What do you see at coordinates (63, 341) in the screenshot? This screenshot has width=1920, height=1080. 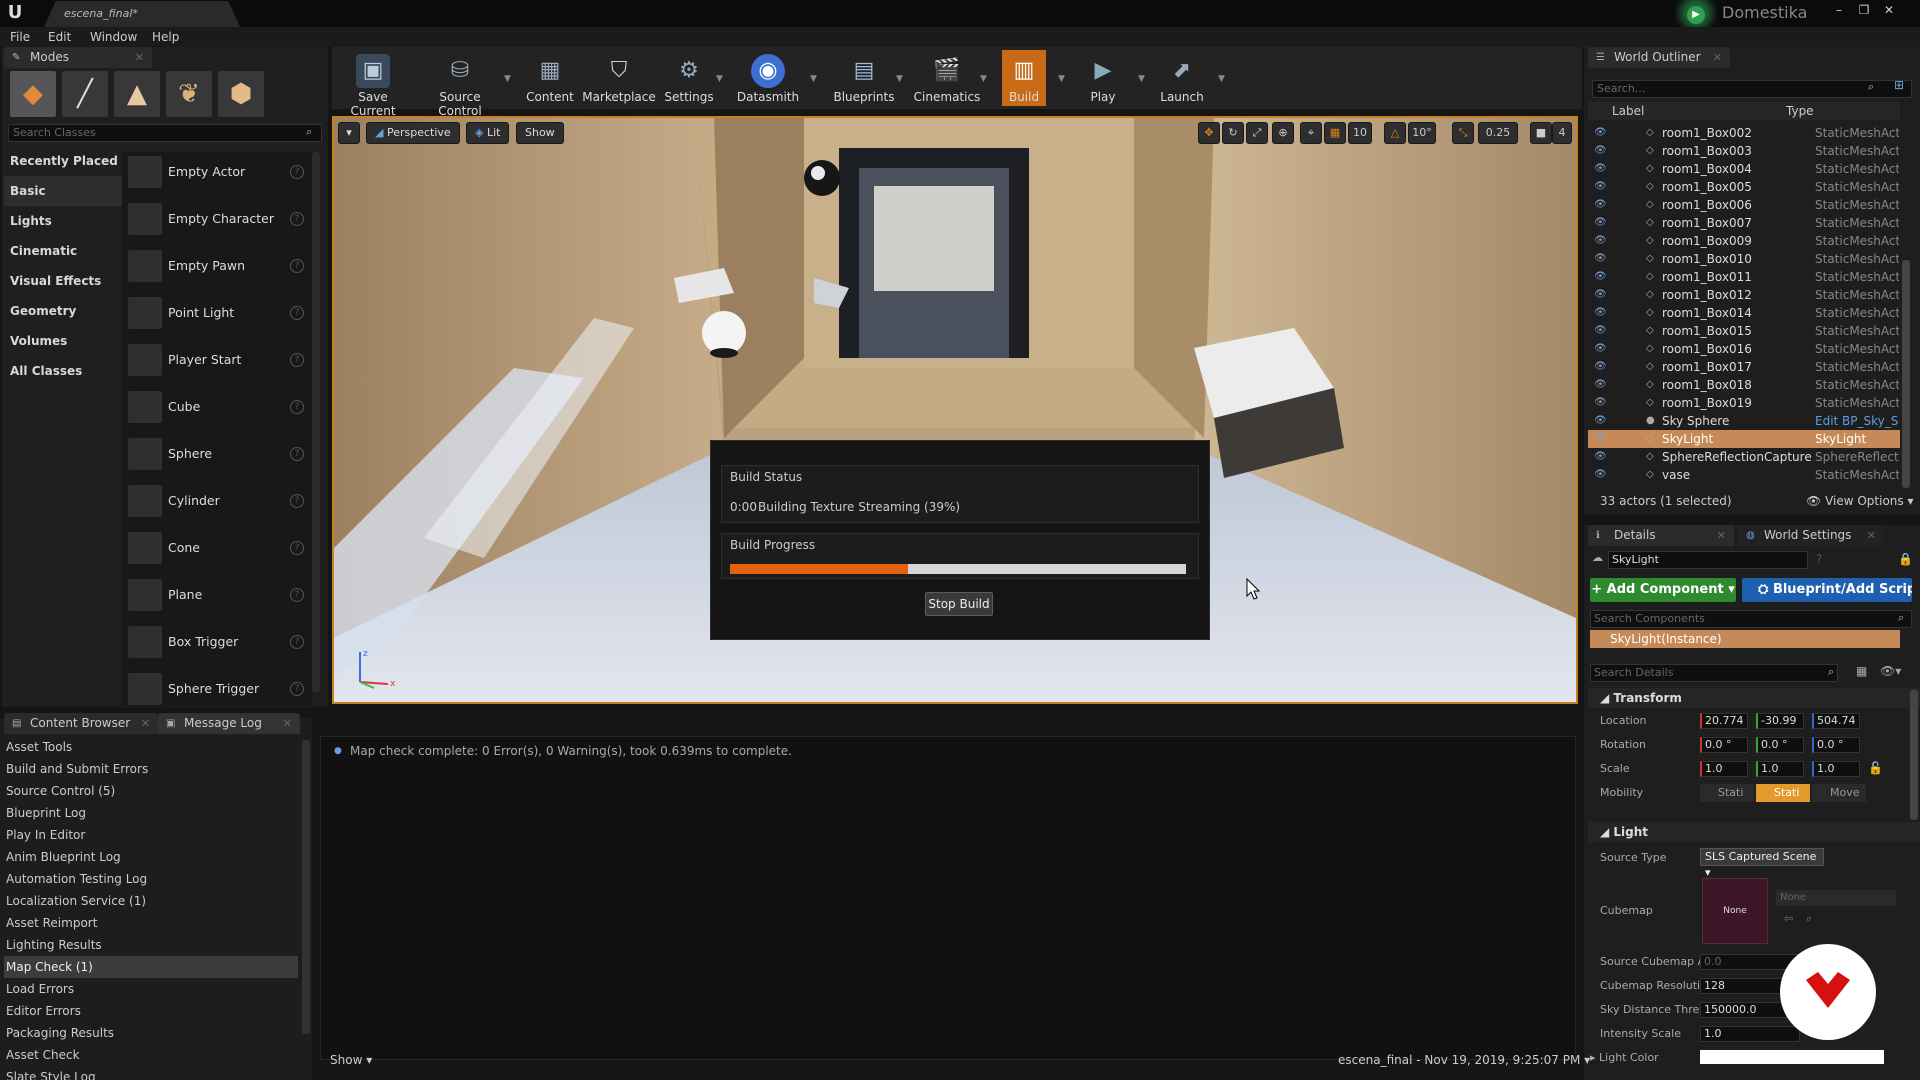 I see `category-volumes: Volumes` at bounding box center [63, 341].